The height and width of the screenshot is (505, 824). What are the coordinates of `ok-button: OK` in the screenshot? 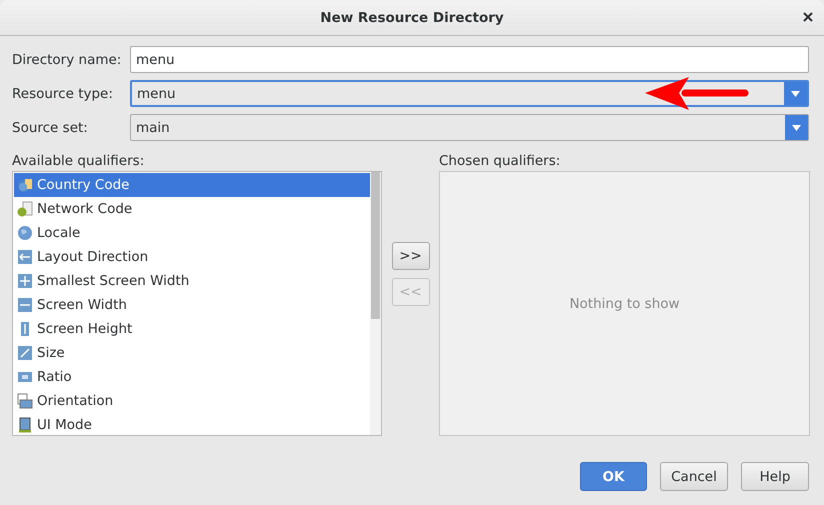 It's located at (613, 476).